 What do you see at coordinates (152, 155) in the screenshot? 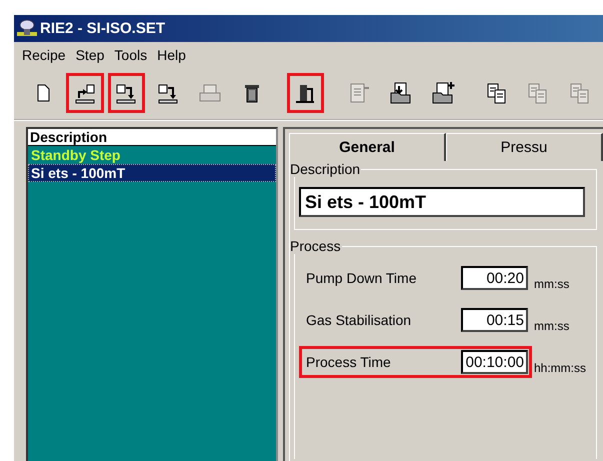
I see `list-row: Standby Step` at bounding box center [152, 155].